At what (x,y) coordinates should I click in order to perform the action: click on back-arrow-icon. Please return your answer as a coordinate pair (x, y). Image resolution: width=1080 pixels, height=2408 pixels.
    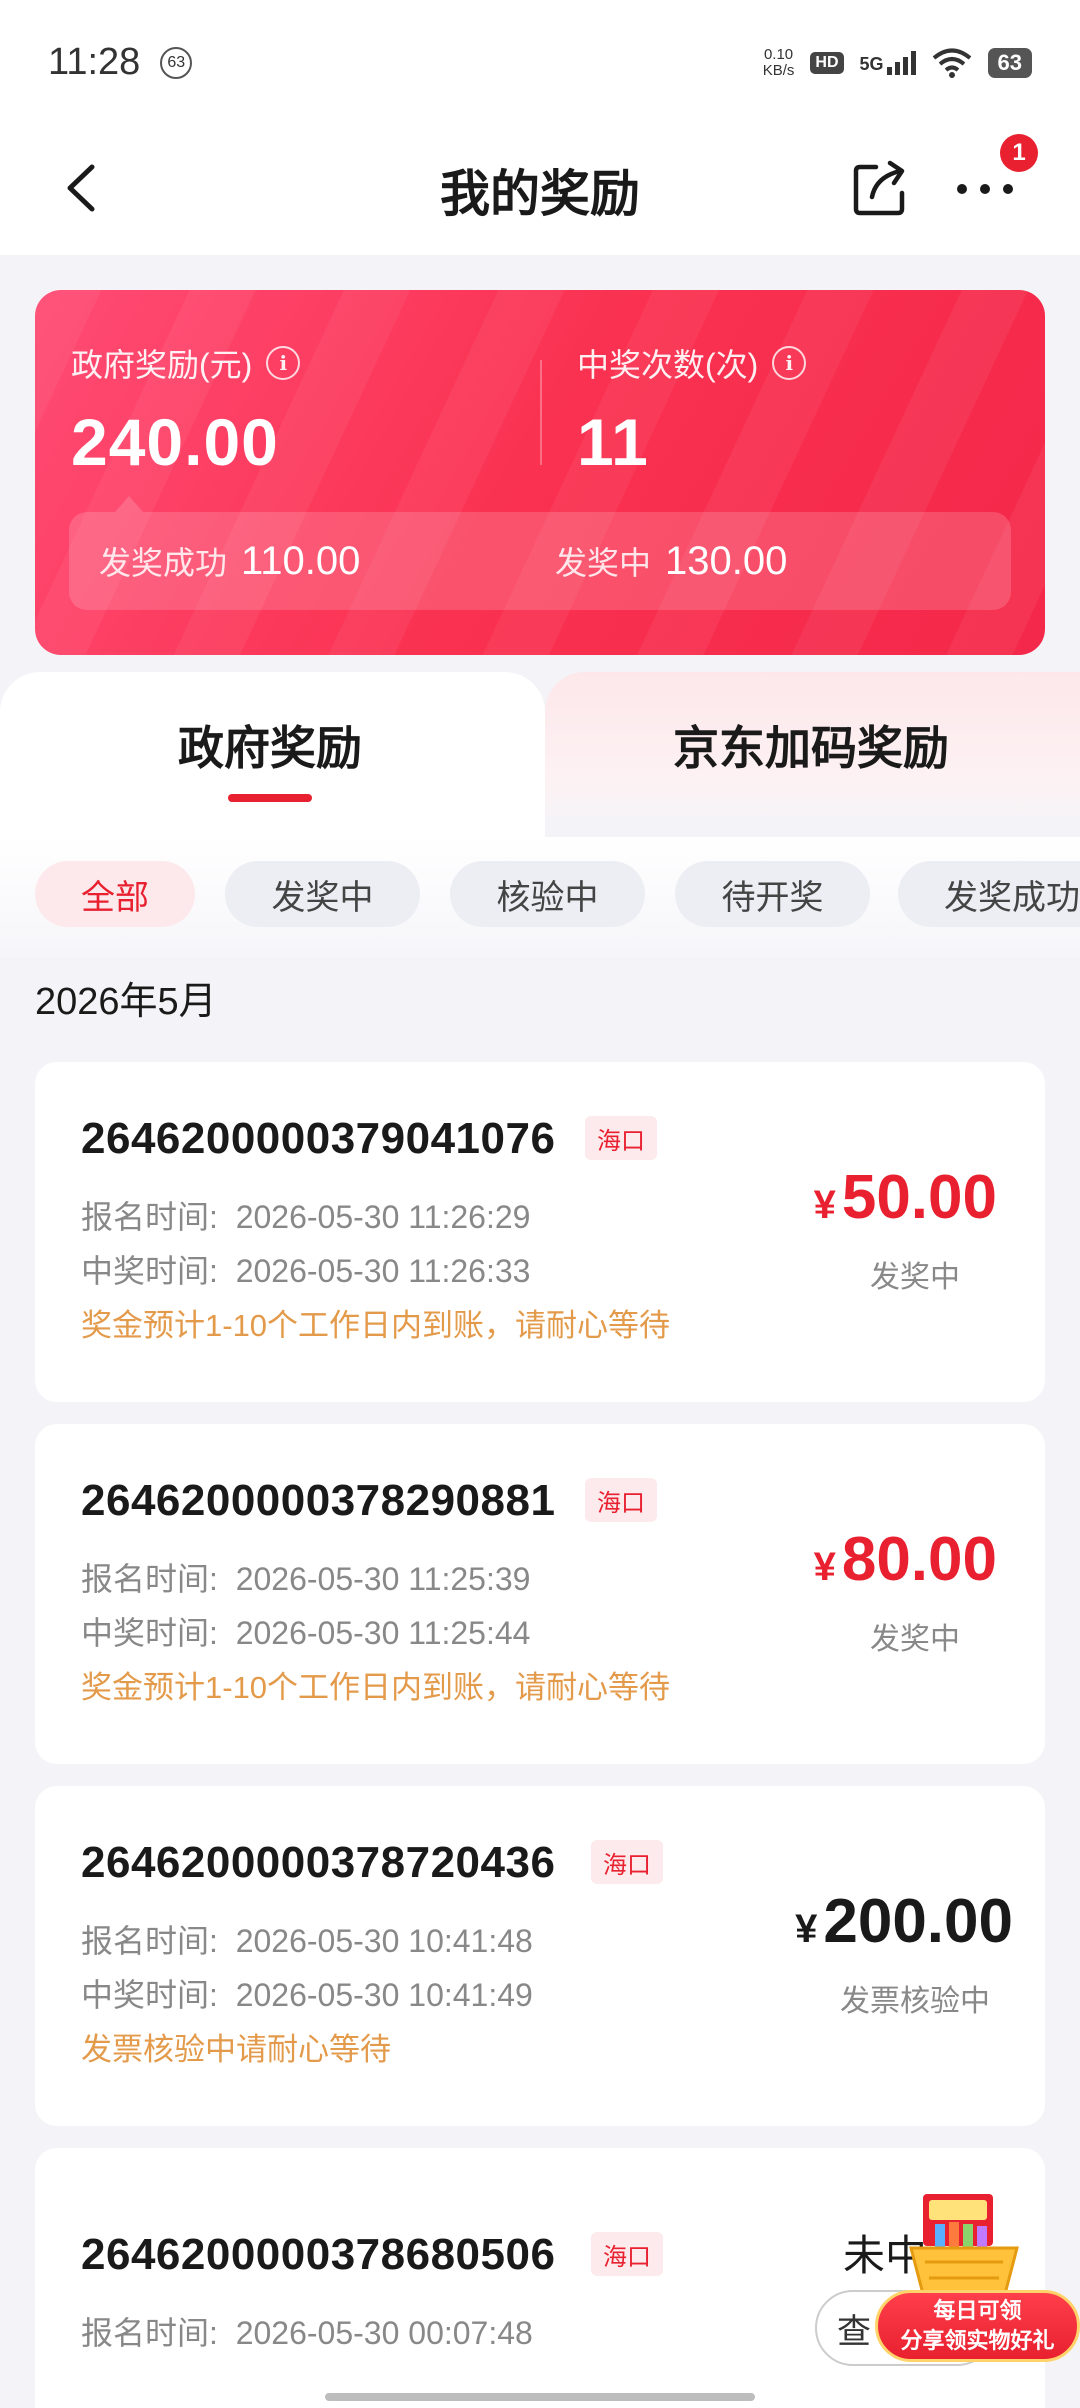
    Looking at the image, I should click on (82, 188).